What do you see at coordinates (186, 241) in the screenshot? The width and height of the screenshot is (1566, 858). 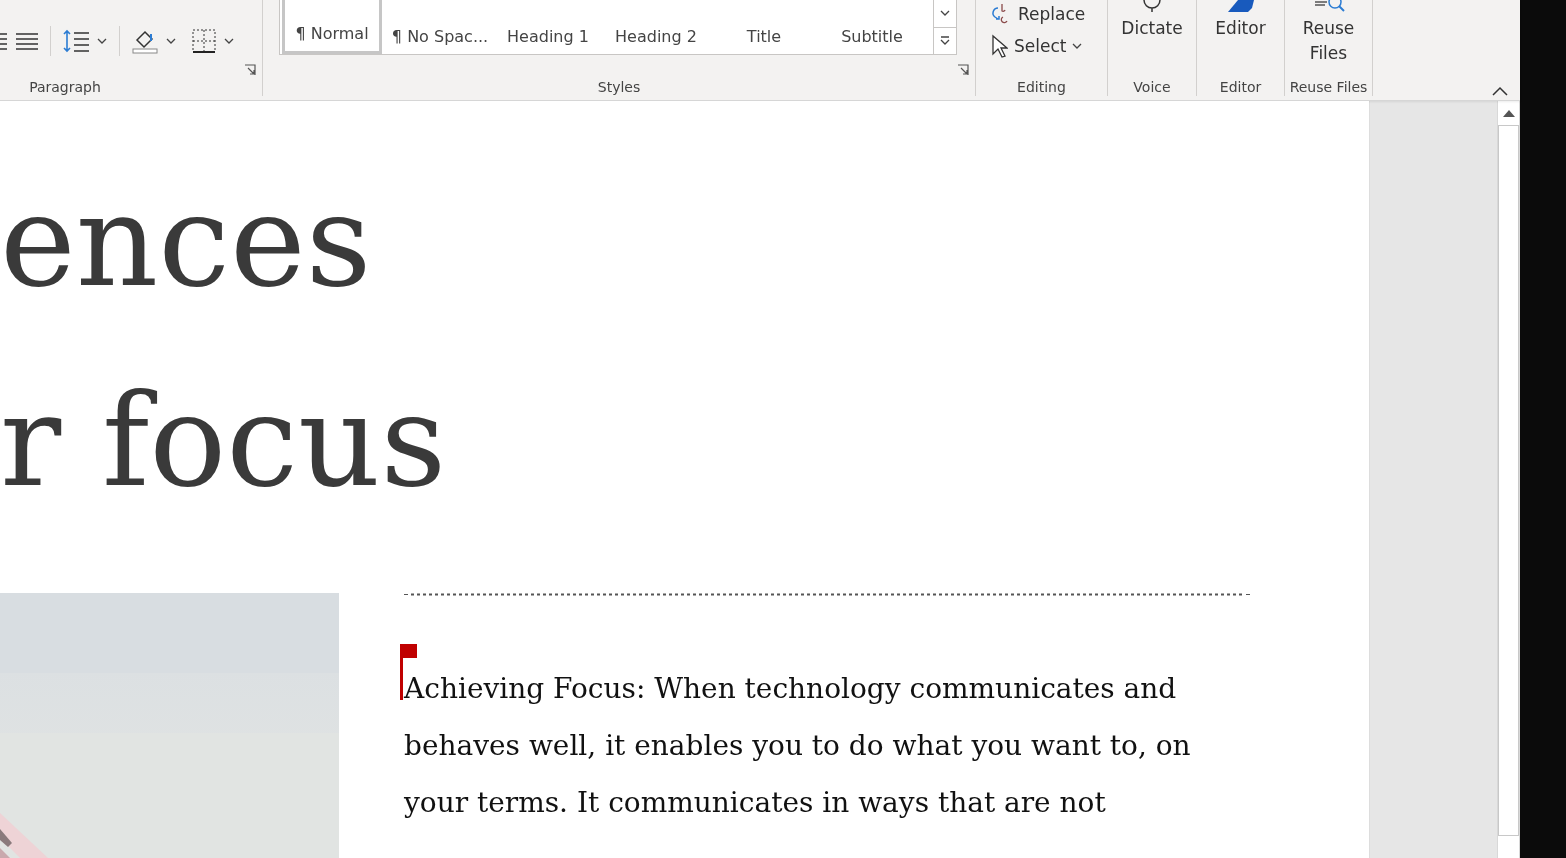 I see `headline-text: ences` at bounding box center [186, 241].